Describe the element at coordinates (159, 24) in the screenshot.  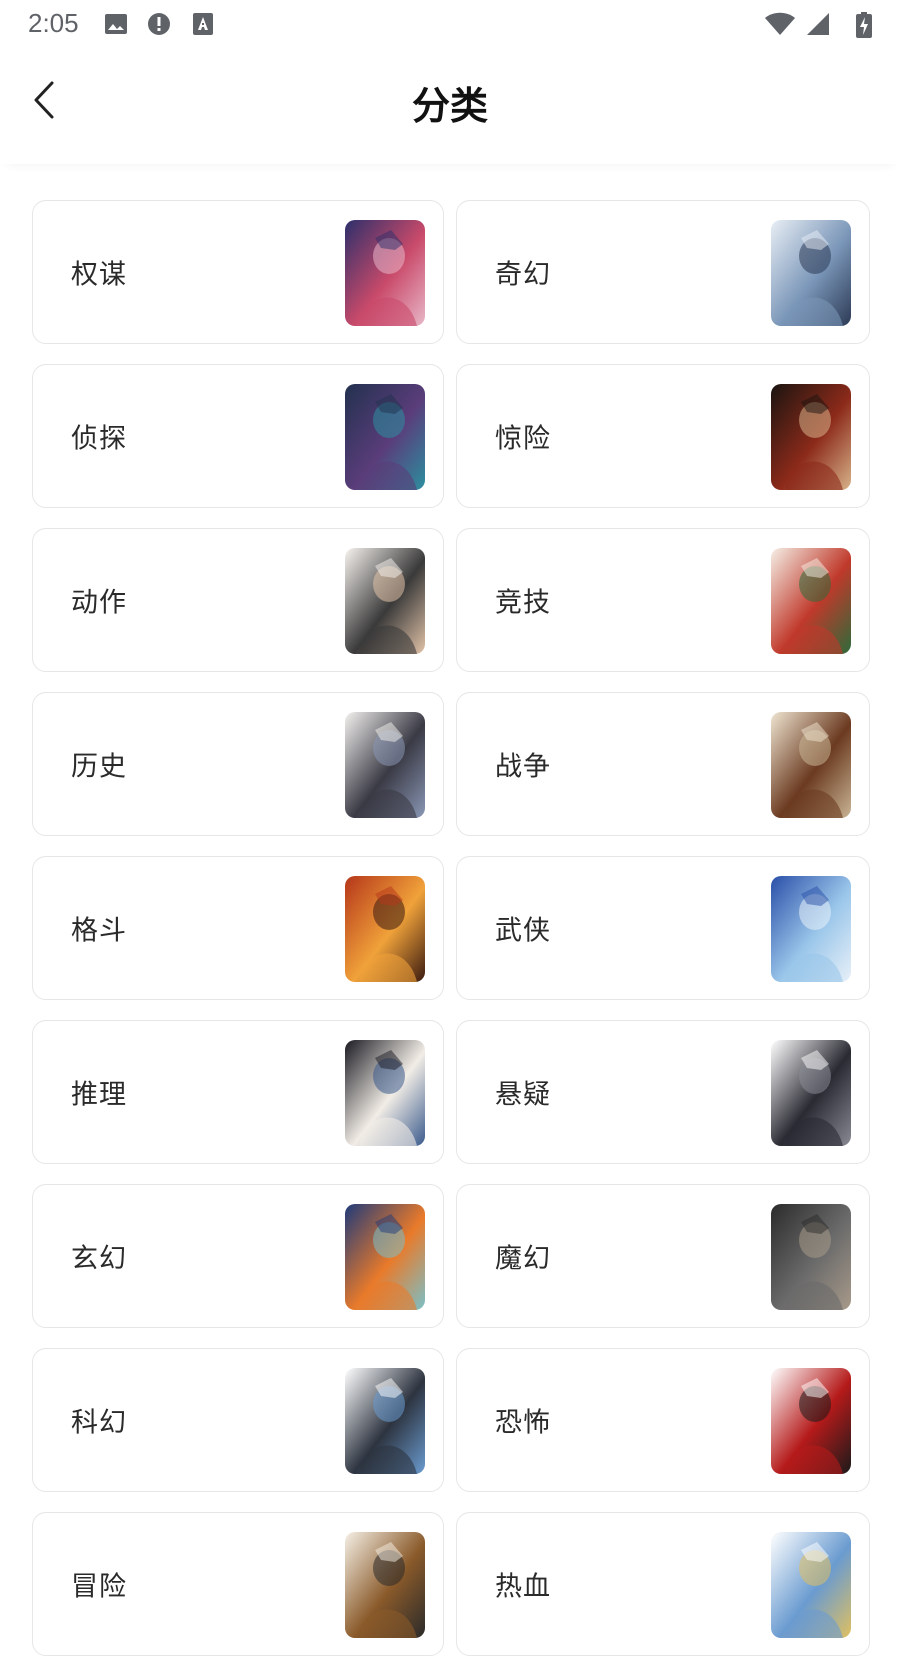
I see `alert-icon` at that location.